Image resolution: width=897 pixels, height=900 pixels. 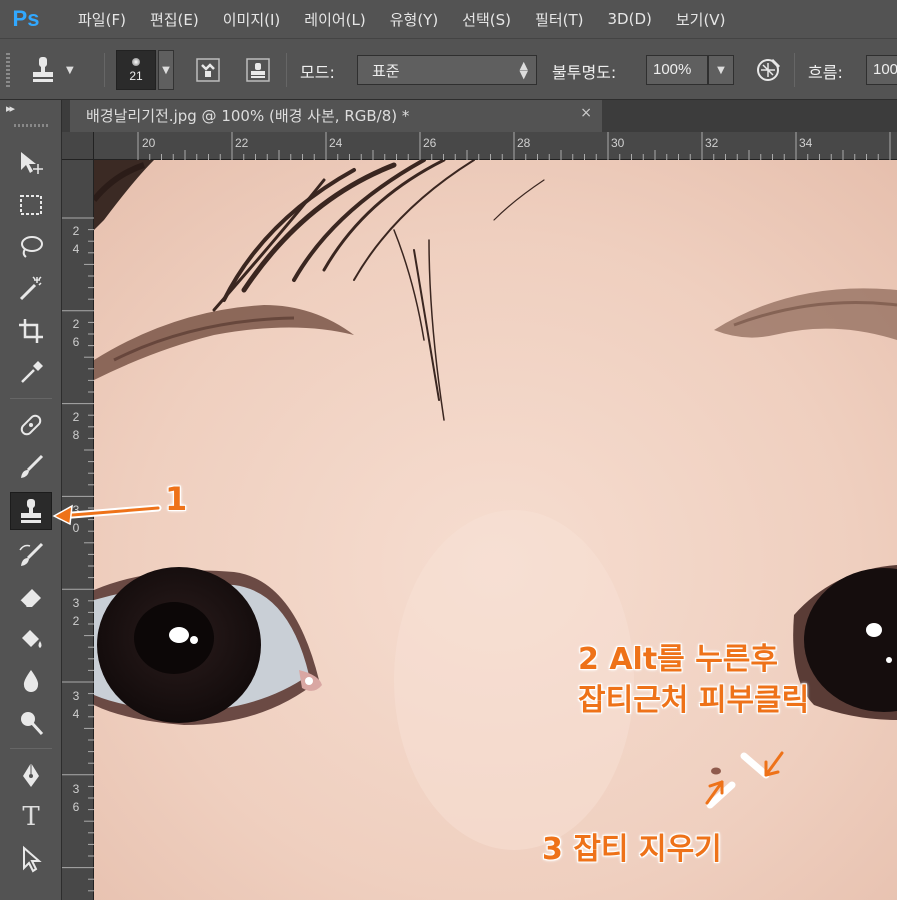 I want to click on menu-layer: 레이어(L), so click(x=334, y=19).